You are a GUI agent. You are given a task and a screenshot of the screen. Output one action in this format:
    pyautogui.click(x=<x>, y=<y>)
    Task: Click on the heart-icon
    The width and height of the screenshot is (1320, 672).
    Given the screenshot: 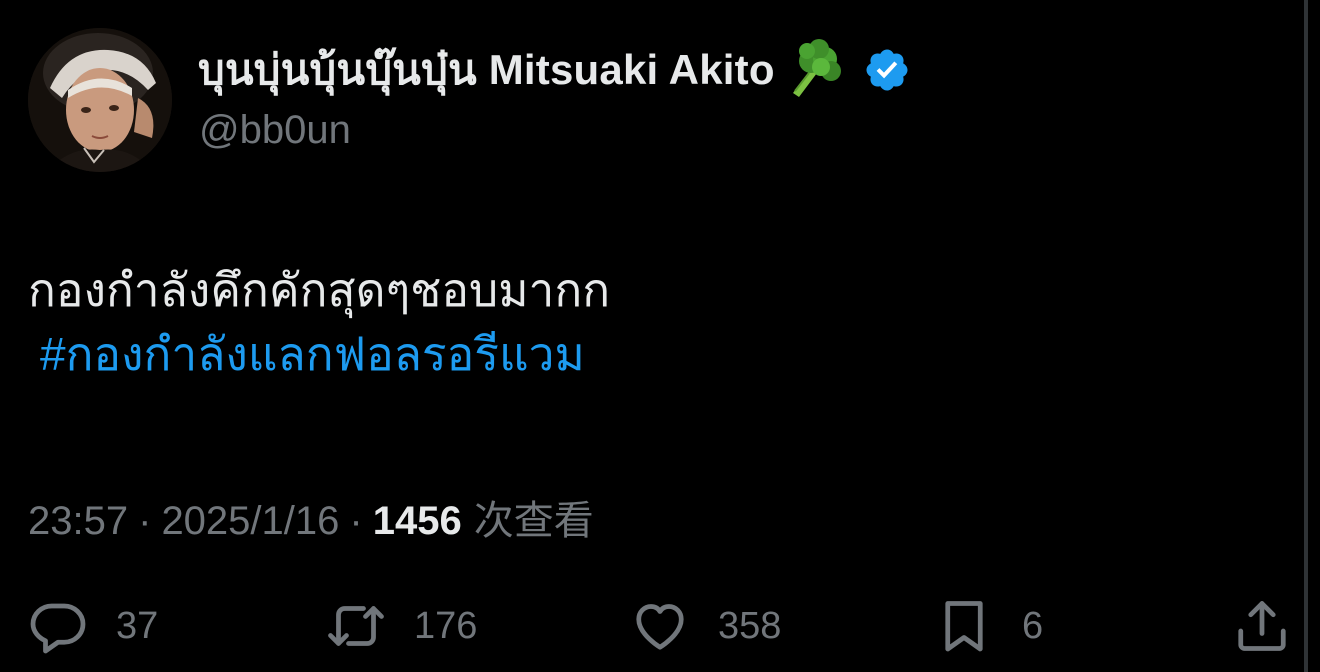 What is the action you would take?
    pyautogui.click(x=660, y=627)
    